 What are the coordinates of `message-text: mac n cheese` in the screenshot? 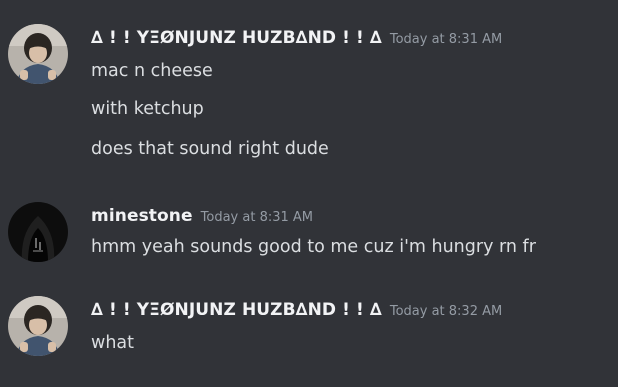 It's located at (152, 71).